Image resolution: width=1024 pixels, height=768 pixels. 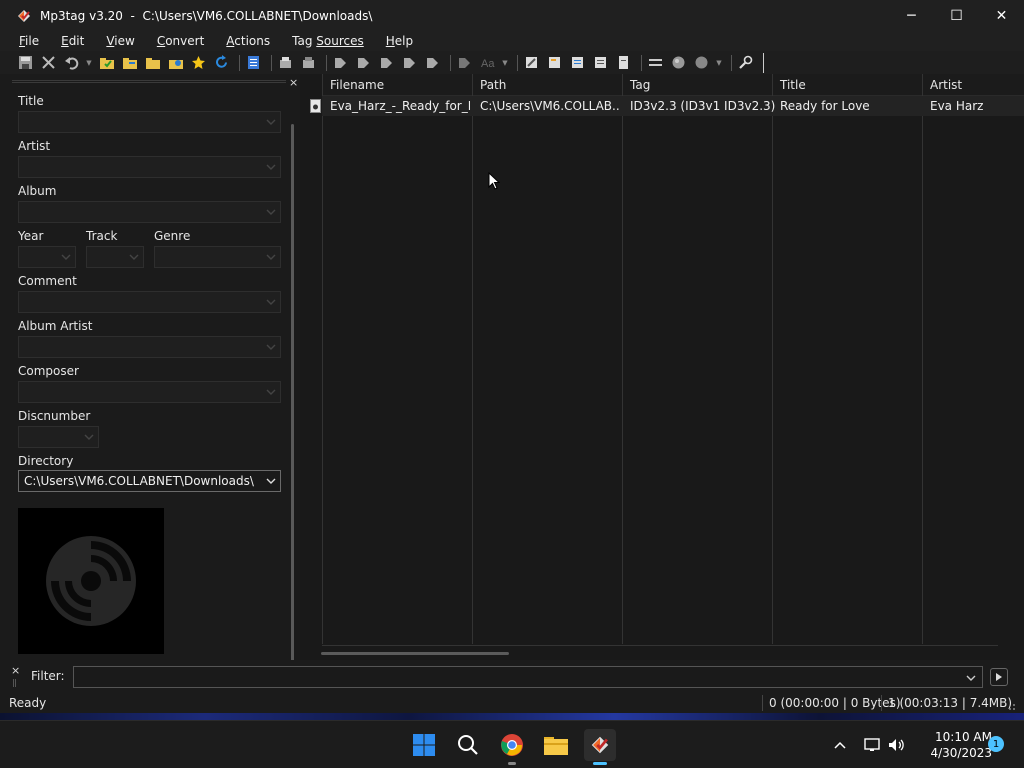 I want to click on close-button: ✕, so click(x=1001, y=15).